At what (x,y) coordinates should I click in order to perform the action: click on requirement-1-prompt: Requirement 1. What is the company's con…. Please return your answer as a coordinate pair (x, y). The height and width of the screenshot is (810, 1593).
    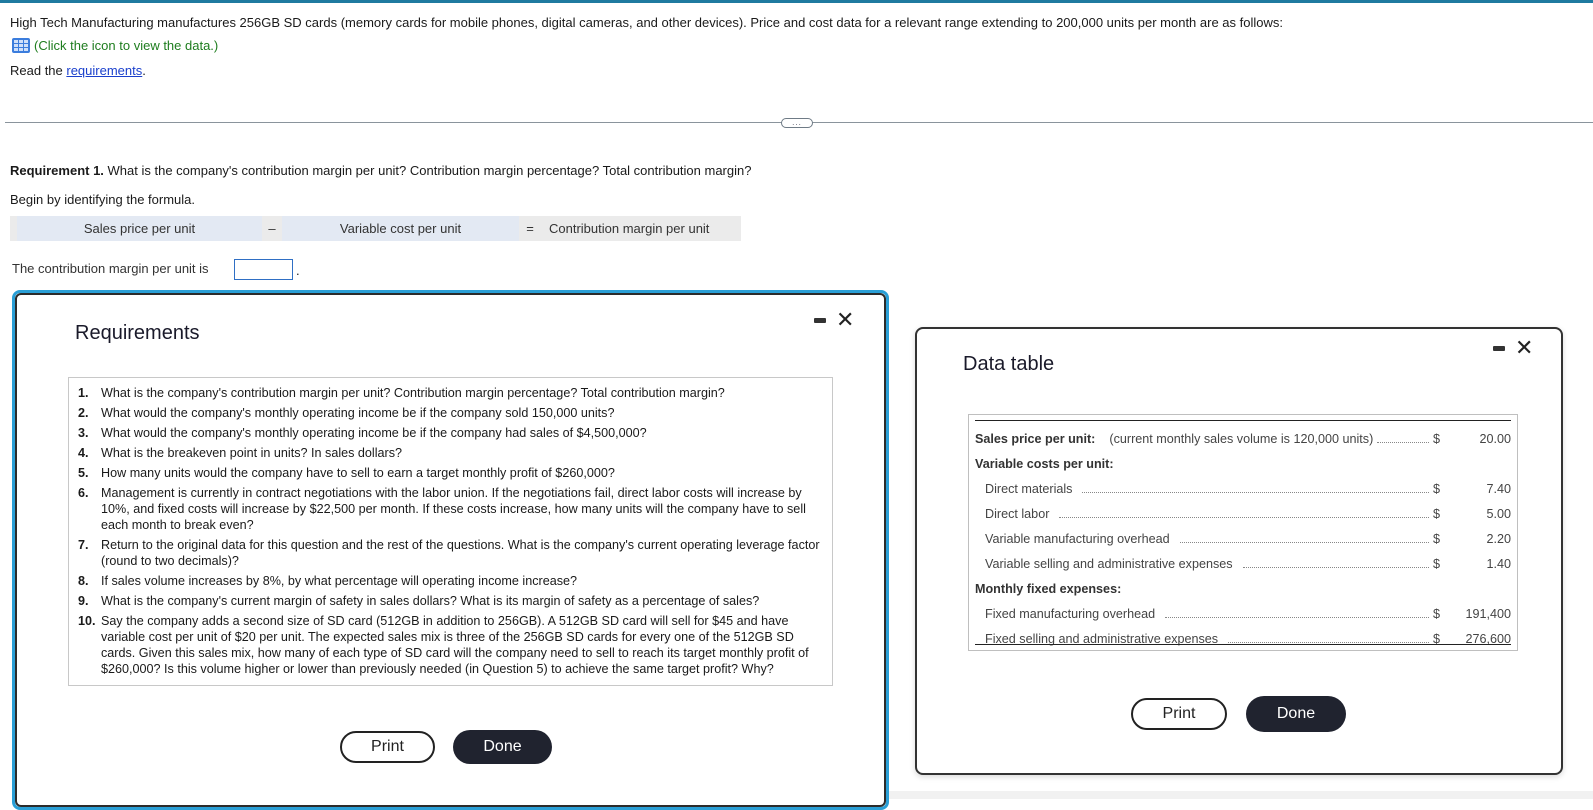
    Looking at the image, I should click on (380, 170).